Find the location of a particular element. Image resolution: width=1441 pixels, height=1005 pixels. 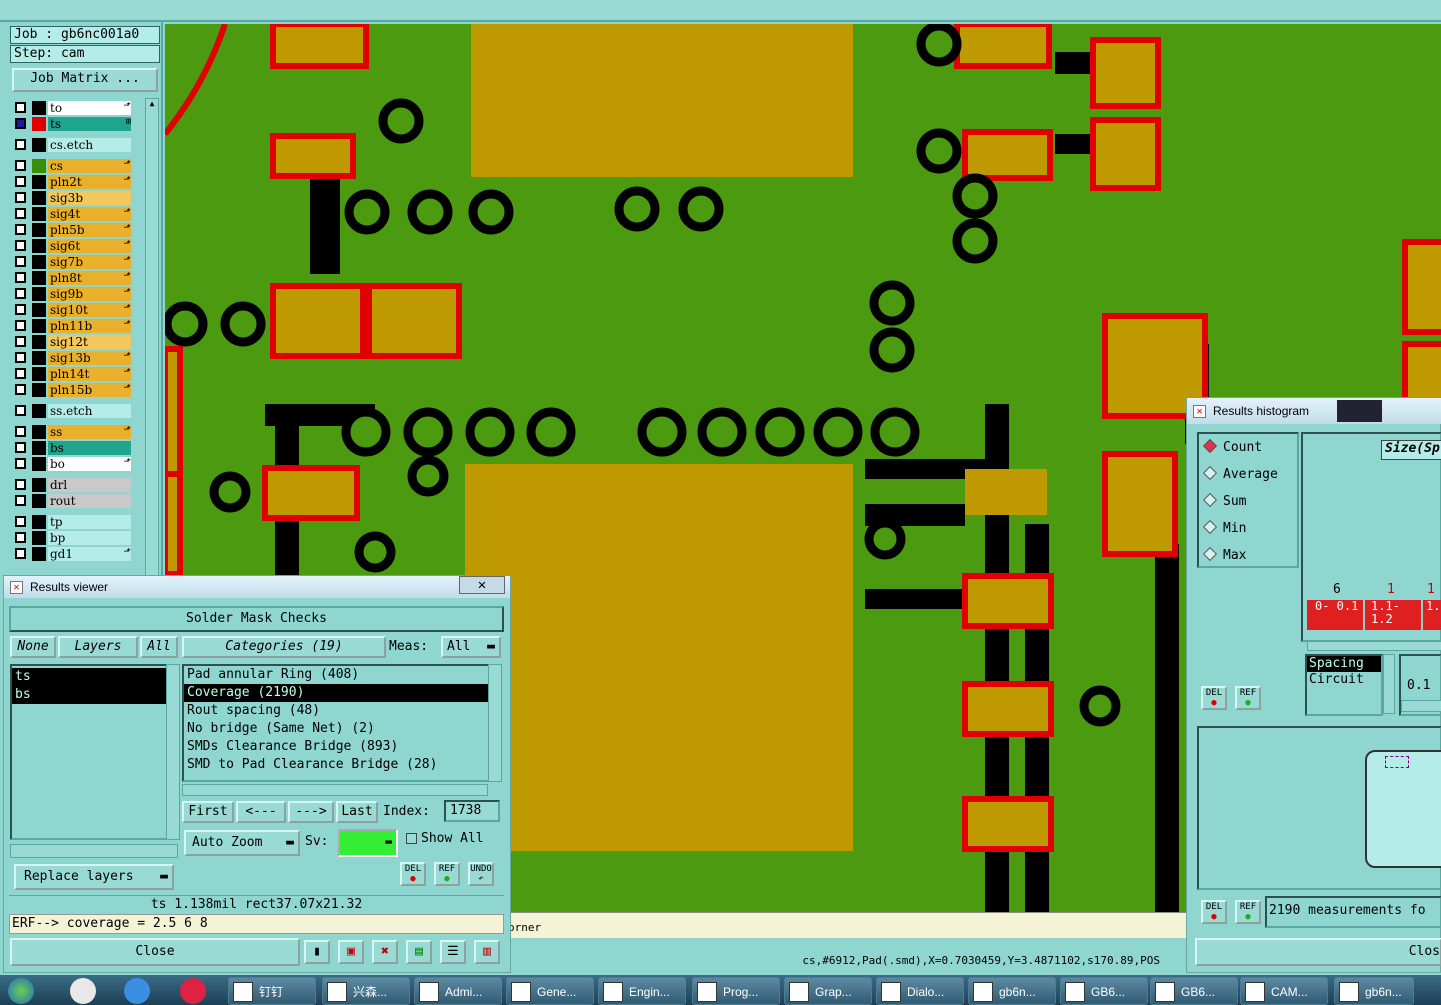

meas-select: All ▬ is located at coordinates (471, 647).